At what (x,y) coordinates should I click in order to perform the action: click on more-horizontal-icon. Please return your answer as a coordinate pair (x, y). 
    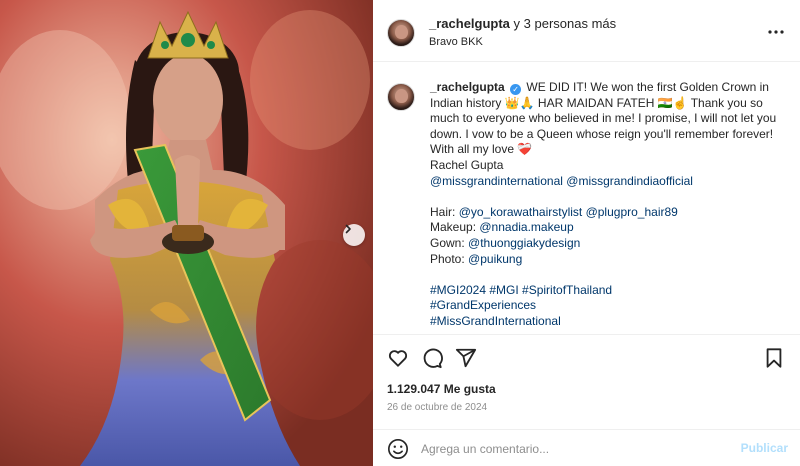
    Looking at the image, I should click on (776, 32).